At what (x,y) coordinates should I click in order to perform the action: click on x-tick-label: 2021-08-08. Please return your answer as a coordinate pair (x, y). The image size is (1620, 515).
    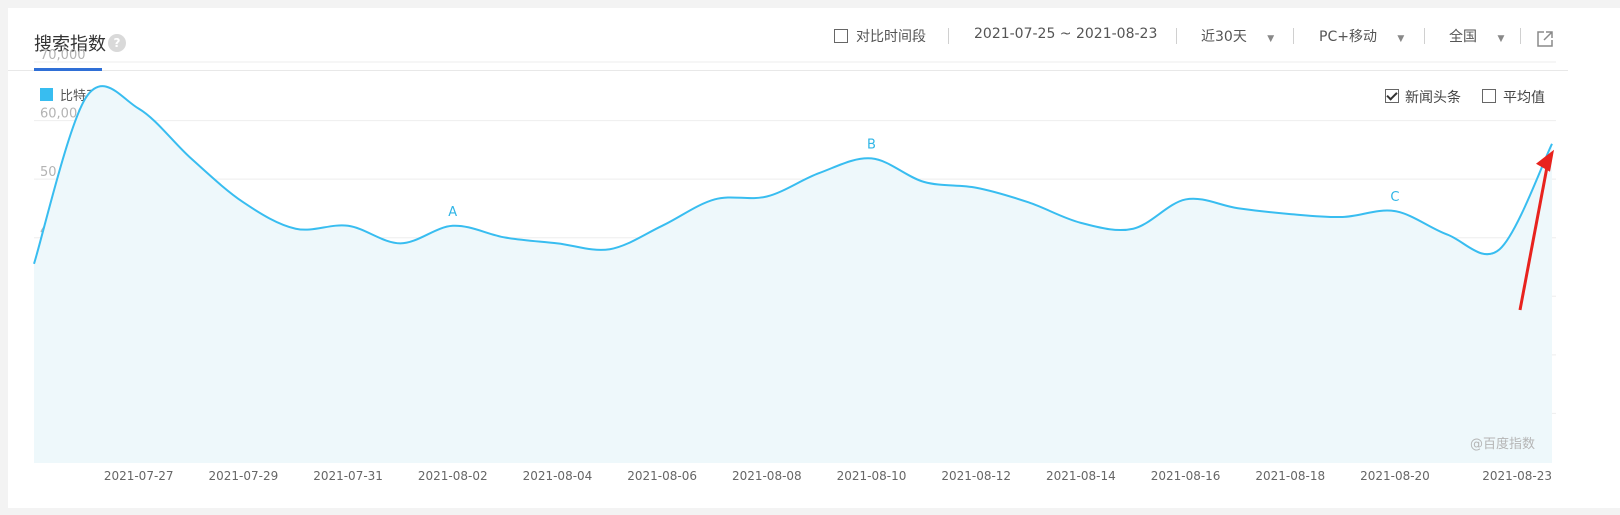
    Looking at the image, I should click on (767, 476).